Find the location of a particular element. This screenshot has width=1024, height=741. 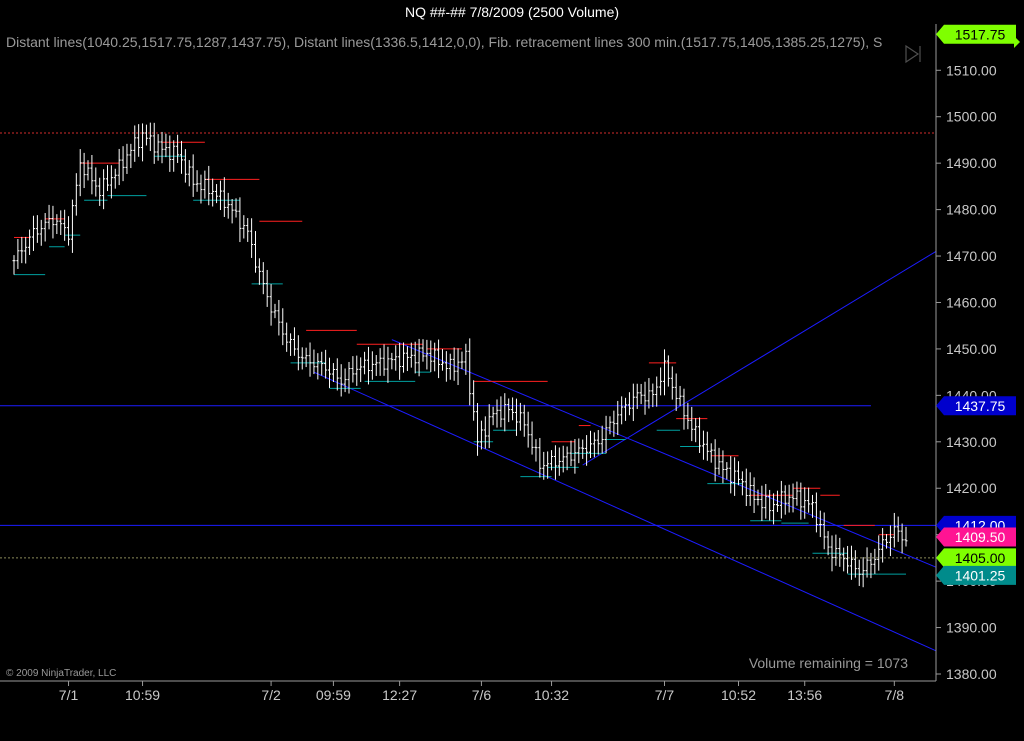

x-tick-label: 10:52 is located at coordinates (738, 695).